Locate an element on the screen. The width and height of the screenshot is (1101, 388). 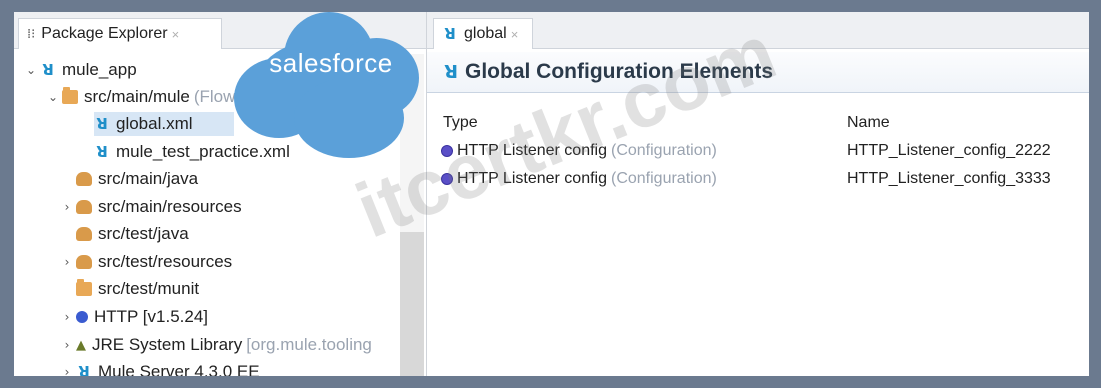
tree-item-src-main-java: src/main/java is located at coordinates (128, 179).